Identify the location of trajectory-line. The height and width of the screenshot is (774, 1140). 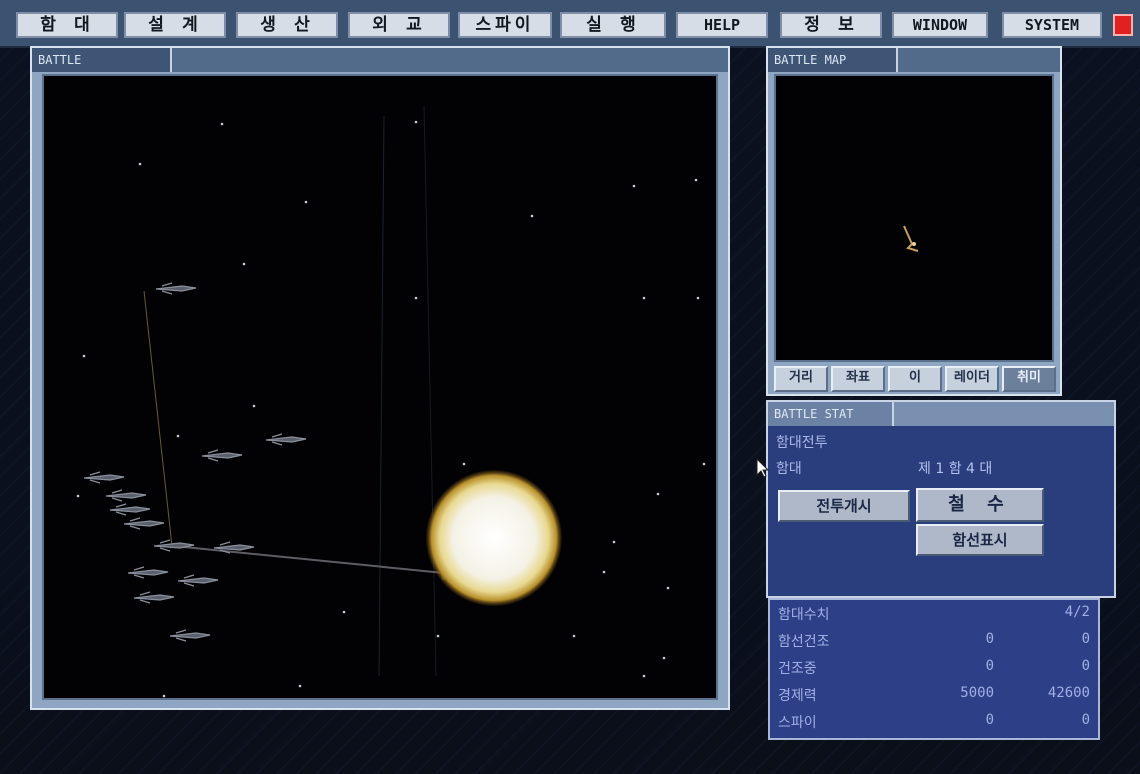
(158, 418).